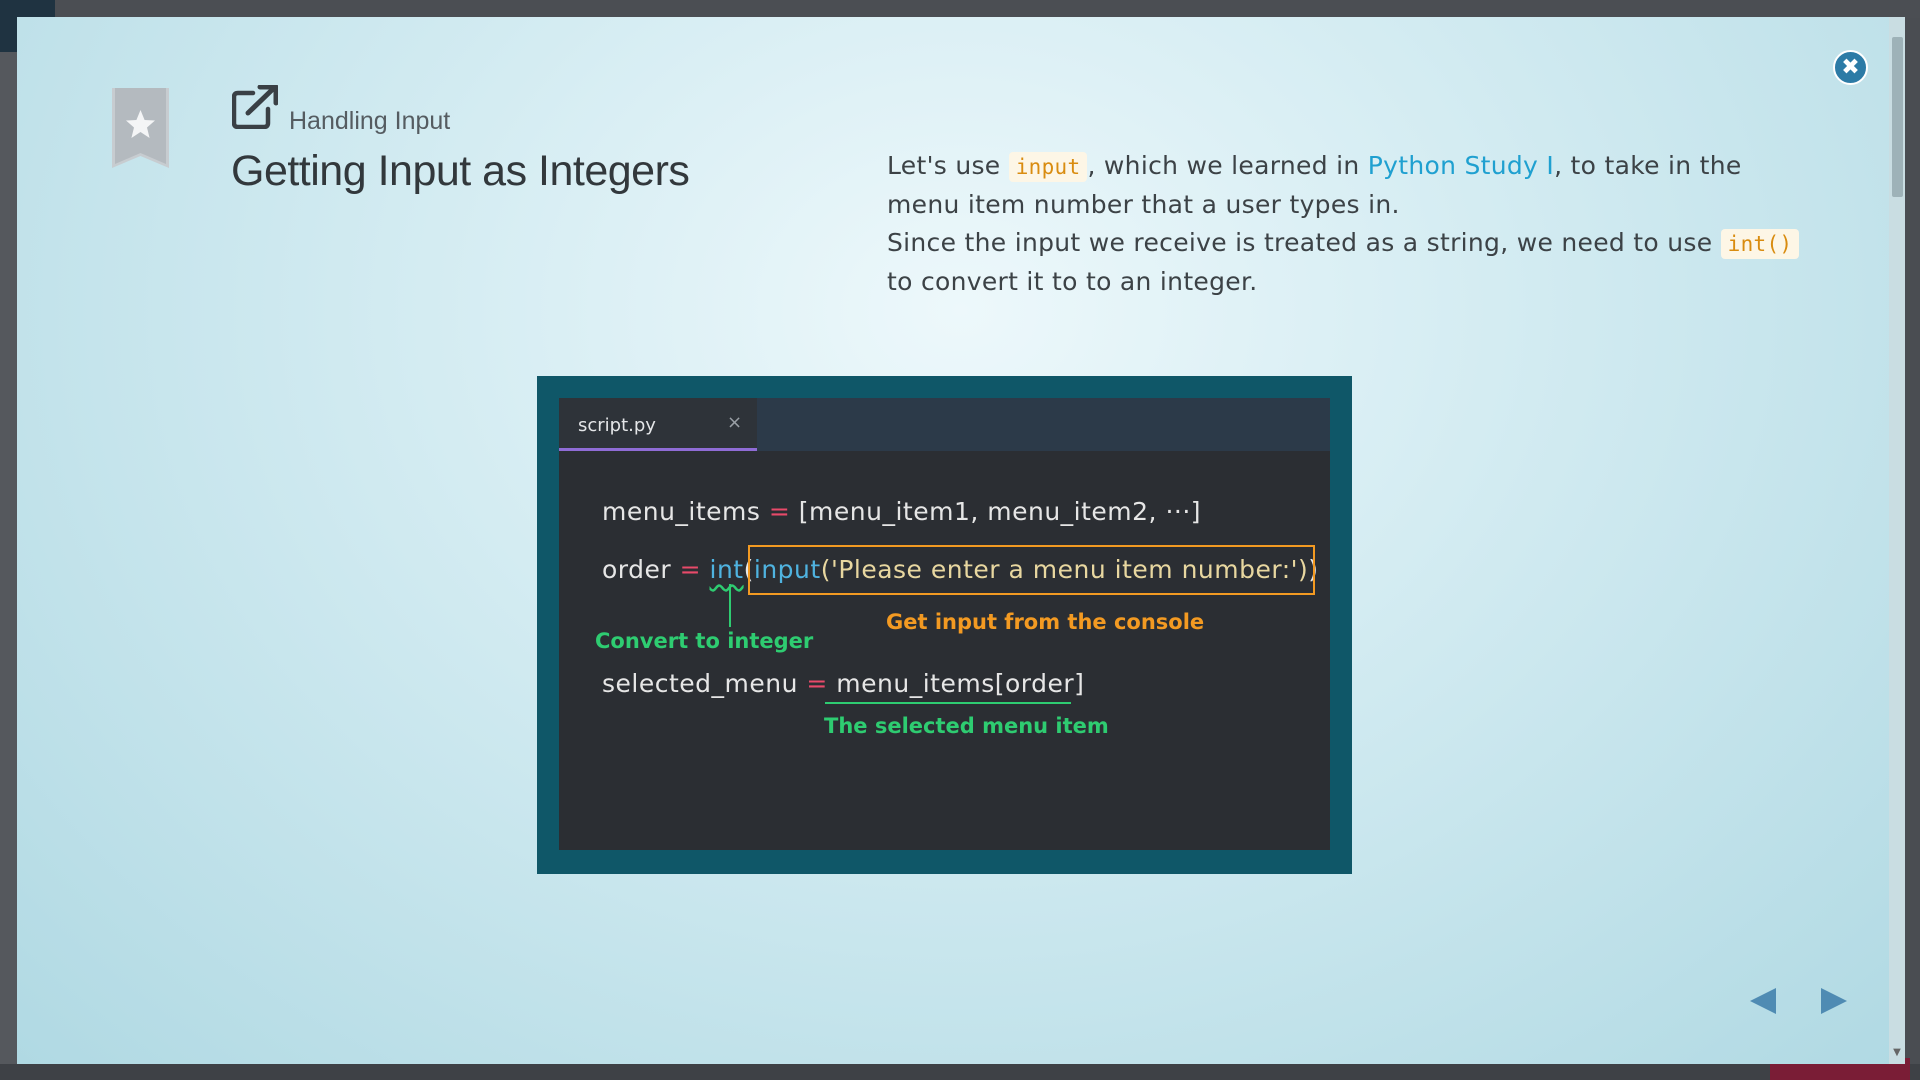 The width and height of the screenshot is (1920, 1080). What do you see at coordinates (1048, 167) in the screenshot?
I see `inline-code-input: input` at bounding box center [1048, 167].